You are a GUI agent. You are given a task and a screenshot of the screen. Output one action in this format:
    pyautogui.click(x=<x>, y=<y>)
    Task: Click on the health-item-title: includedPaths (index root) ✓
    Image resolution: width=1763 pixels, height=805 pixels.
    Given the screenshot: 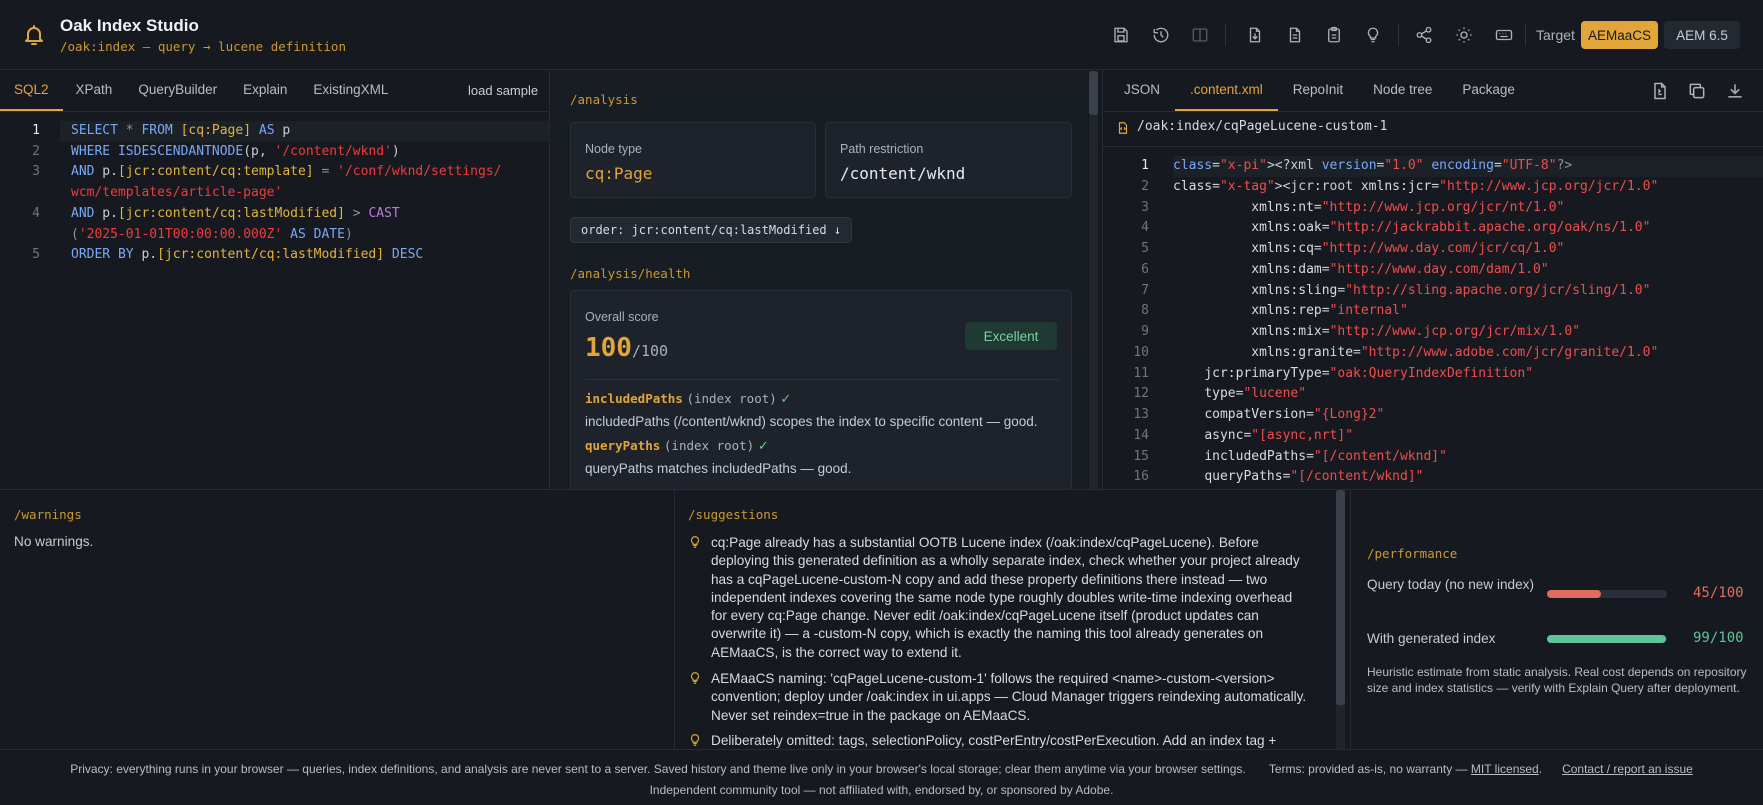 What is the action you would take?
    pyautogui.click(x=688, y=399)
    